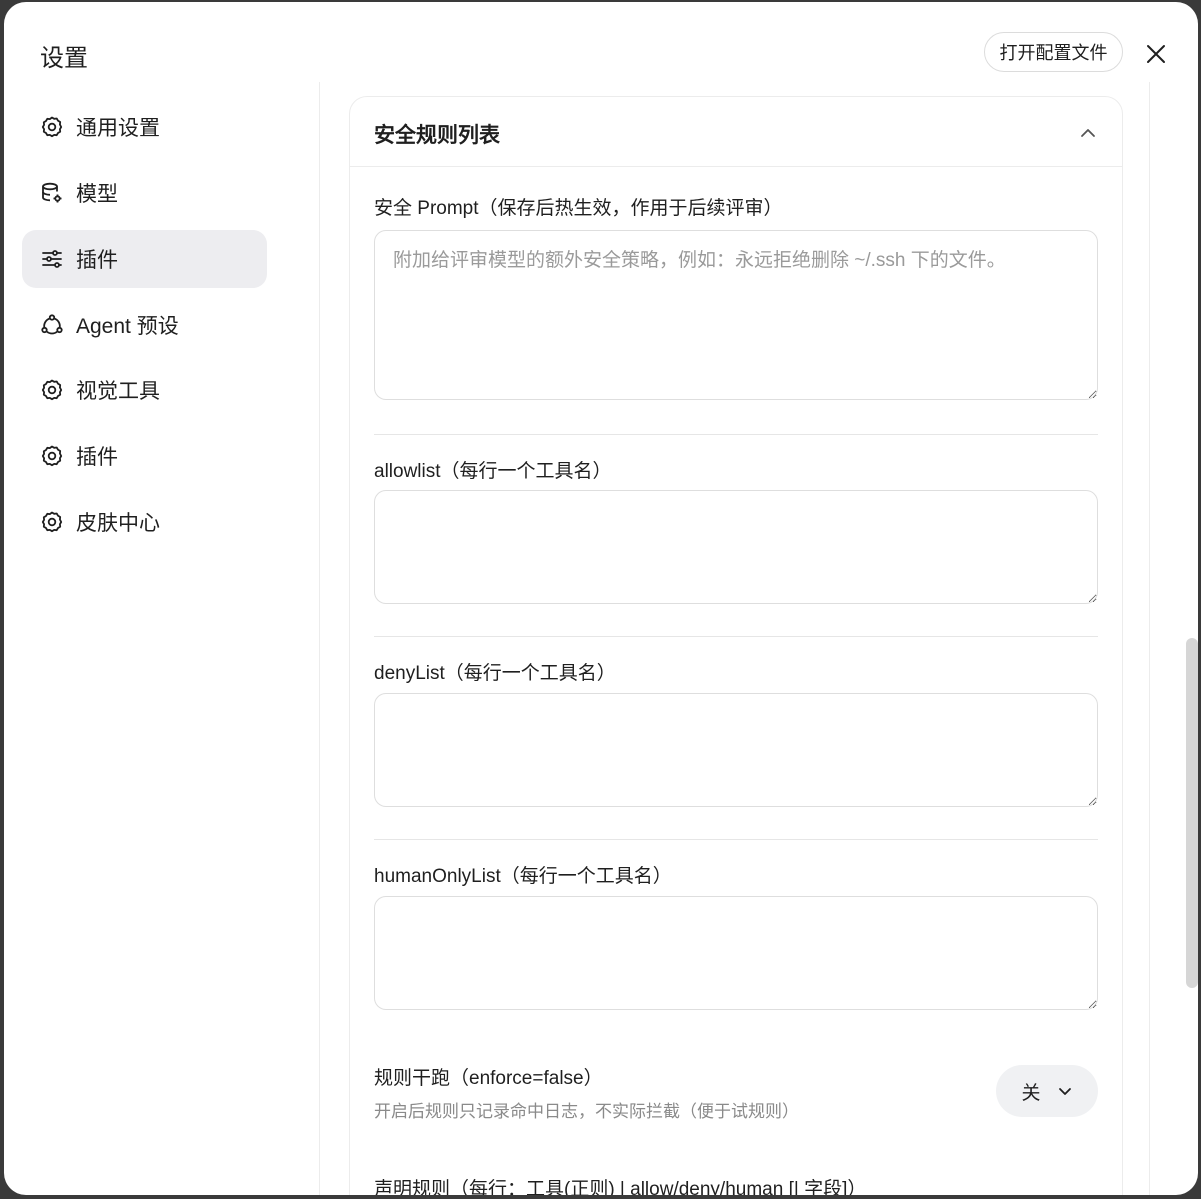 Image resolution: width=1201 pixels, height=1199 pixels. I want to click on collapse-button, so click(1088, 133).